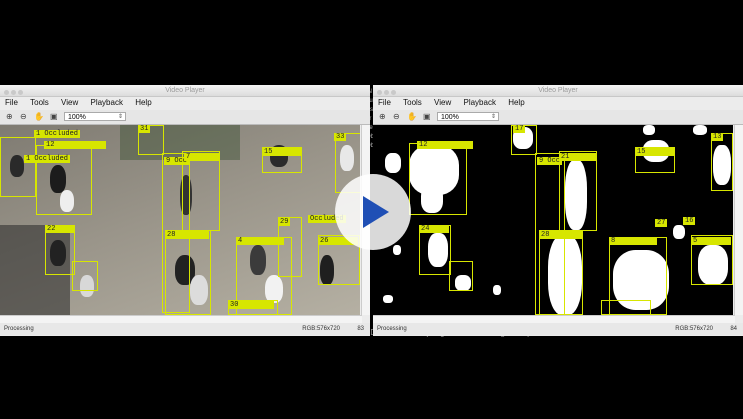 The width and height of the screenshot is (743, 419). I want to click on track-label: 22, so click(60, 229).